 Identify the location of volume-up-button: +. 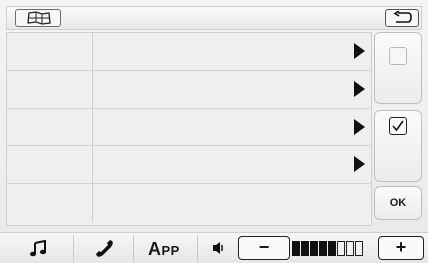
(401, 248).